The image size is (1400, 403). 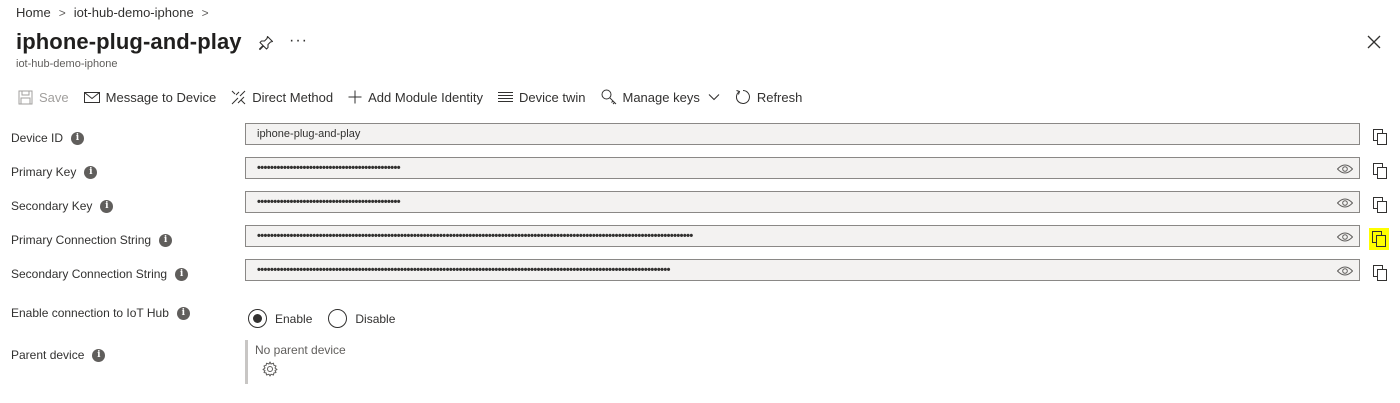 I want to click on page-title: iphone-plug-and-play, so click(x=129, y=41).